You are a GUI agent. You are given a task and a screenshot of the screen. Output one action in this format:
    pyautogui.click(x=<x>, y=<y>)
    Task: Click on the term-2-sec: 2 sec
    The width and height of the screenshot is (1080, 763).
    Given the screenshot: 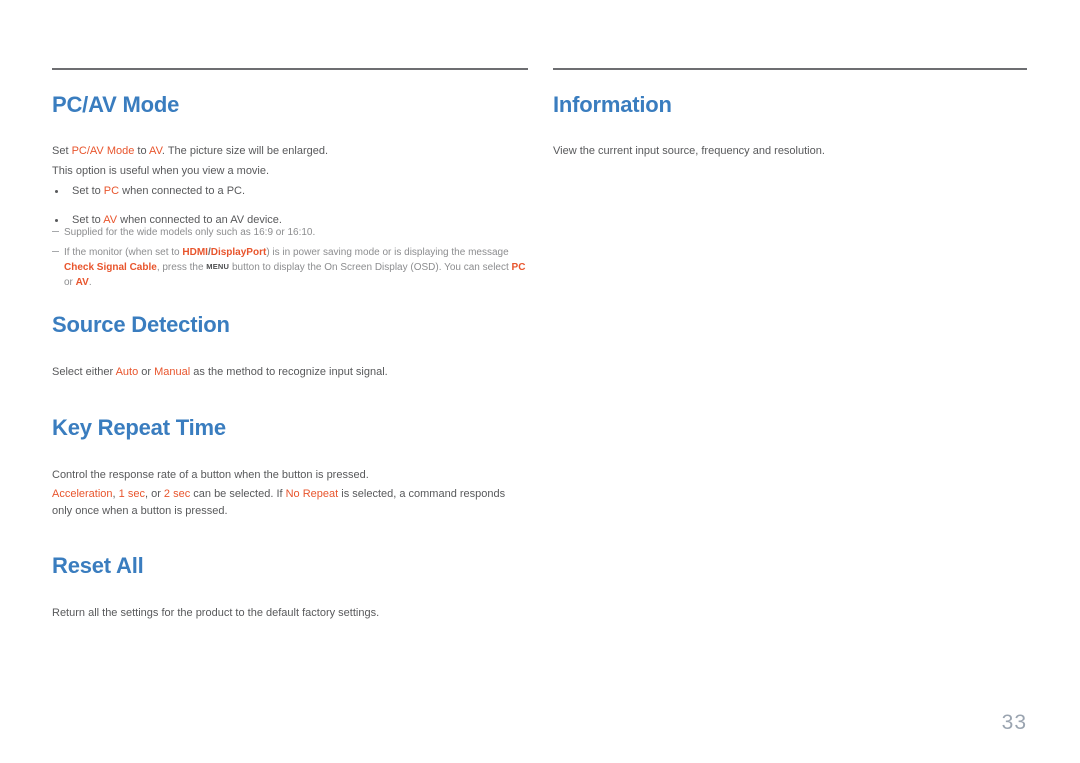 What is the action you would take?
    pyautogui.click(x=177, y=494)
    